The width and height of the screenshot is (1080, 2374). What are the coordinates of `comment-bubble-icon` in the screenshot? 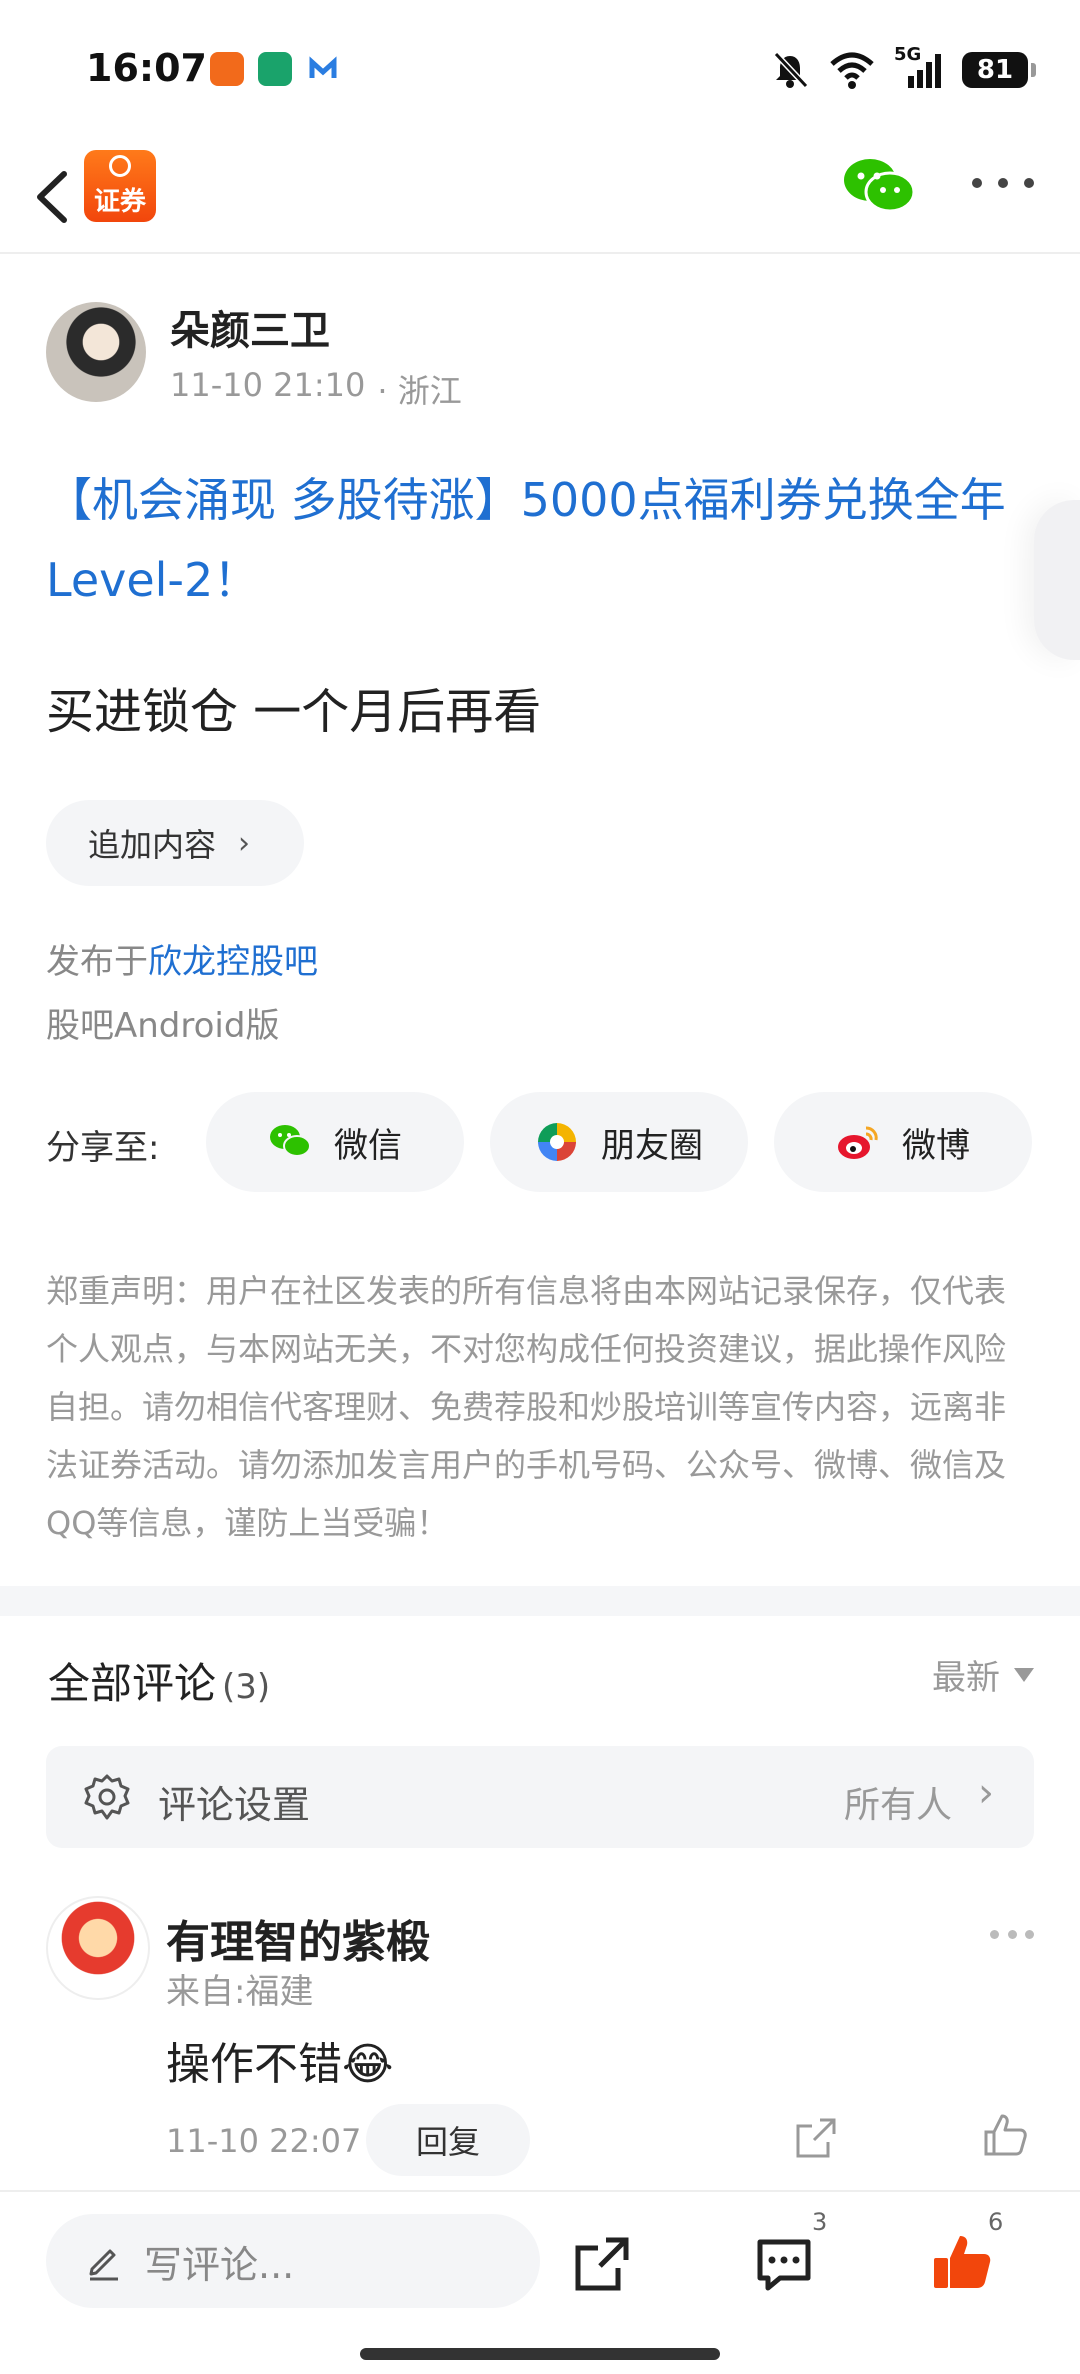 It's located at (784, 2264).